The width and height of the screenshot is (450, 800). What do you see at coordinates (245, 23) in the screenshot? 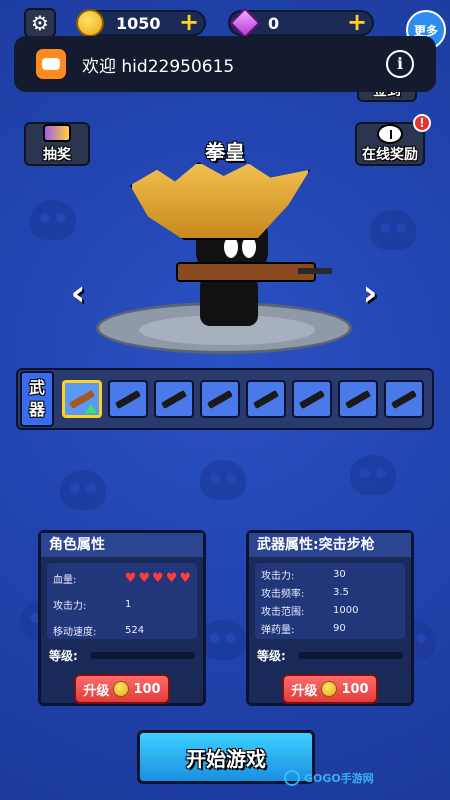
I see `gem-icon` at bounding box center [245, 23].